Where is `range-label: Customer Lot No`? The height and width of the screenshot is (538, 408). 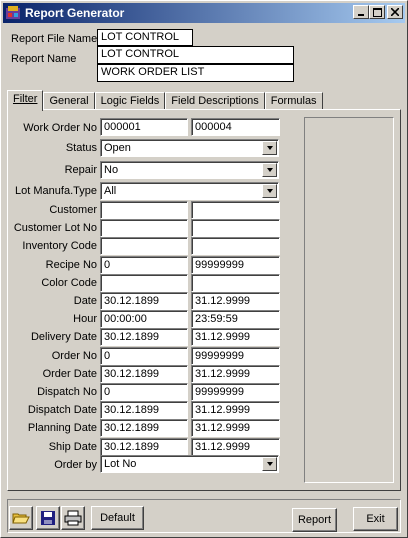
range-label: Customer Lot No is located at coordinates (55, 228).